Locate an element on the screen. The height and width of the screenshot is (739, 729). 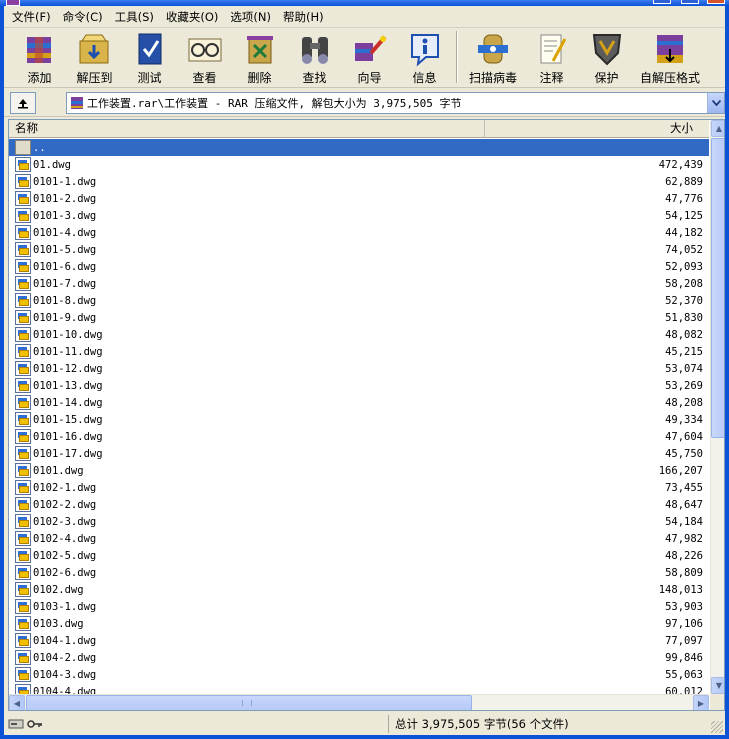
menu-commands: 命令(C) is located at coordinates (83, 17).